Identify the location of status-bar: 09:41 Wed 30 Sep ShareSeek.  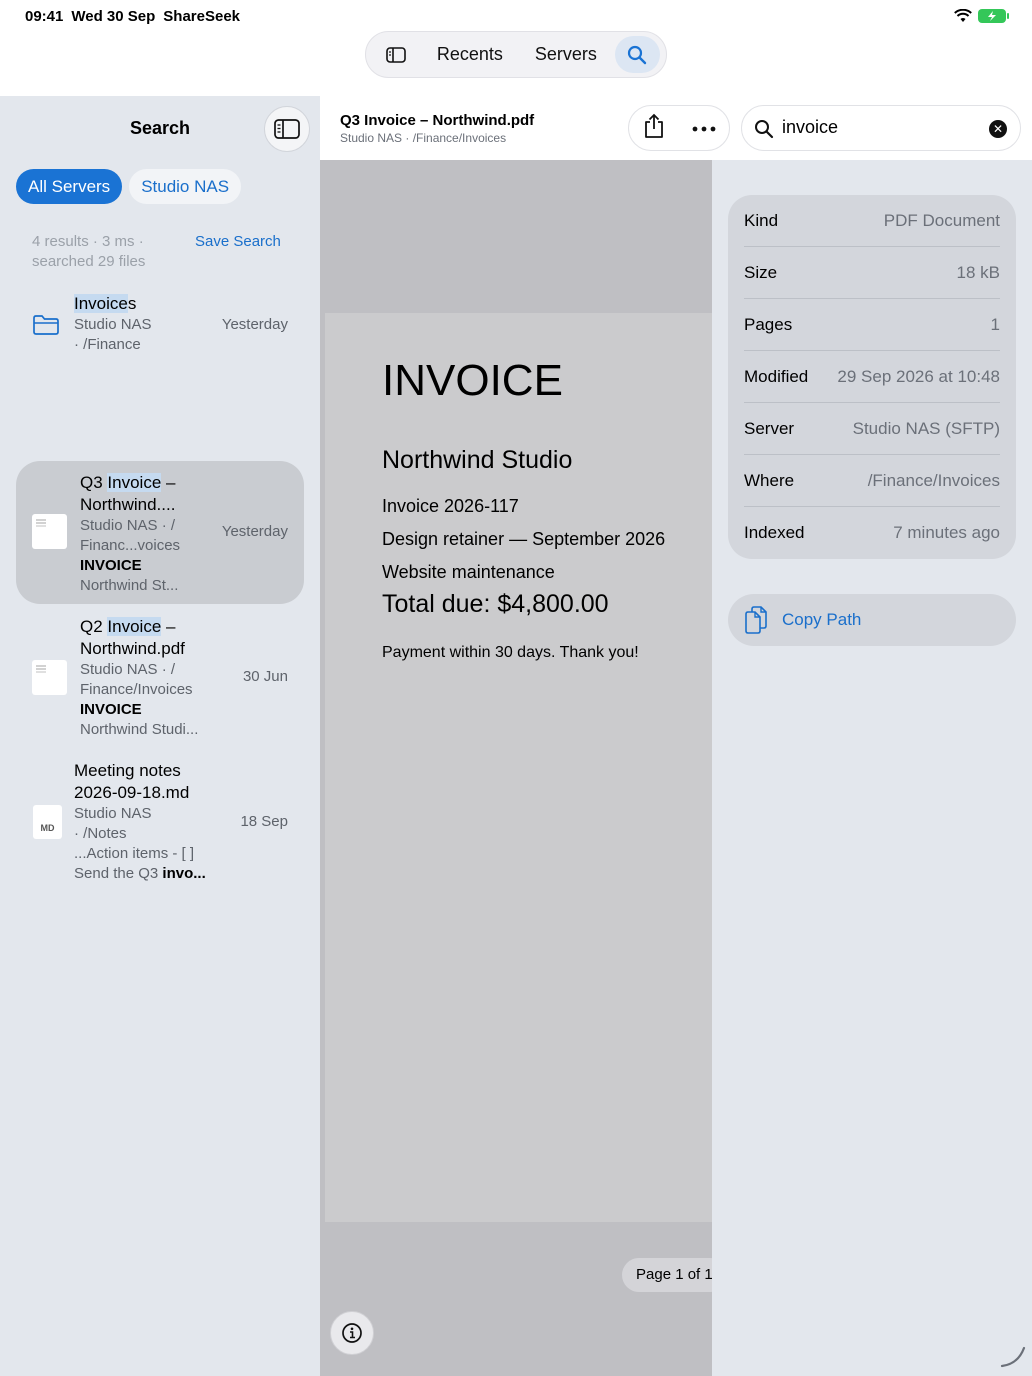
(516, 16).